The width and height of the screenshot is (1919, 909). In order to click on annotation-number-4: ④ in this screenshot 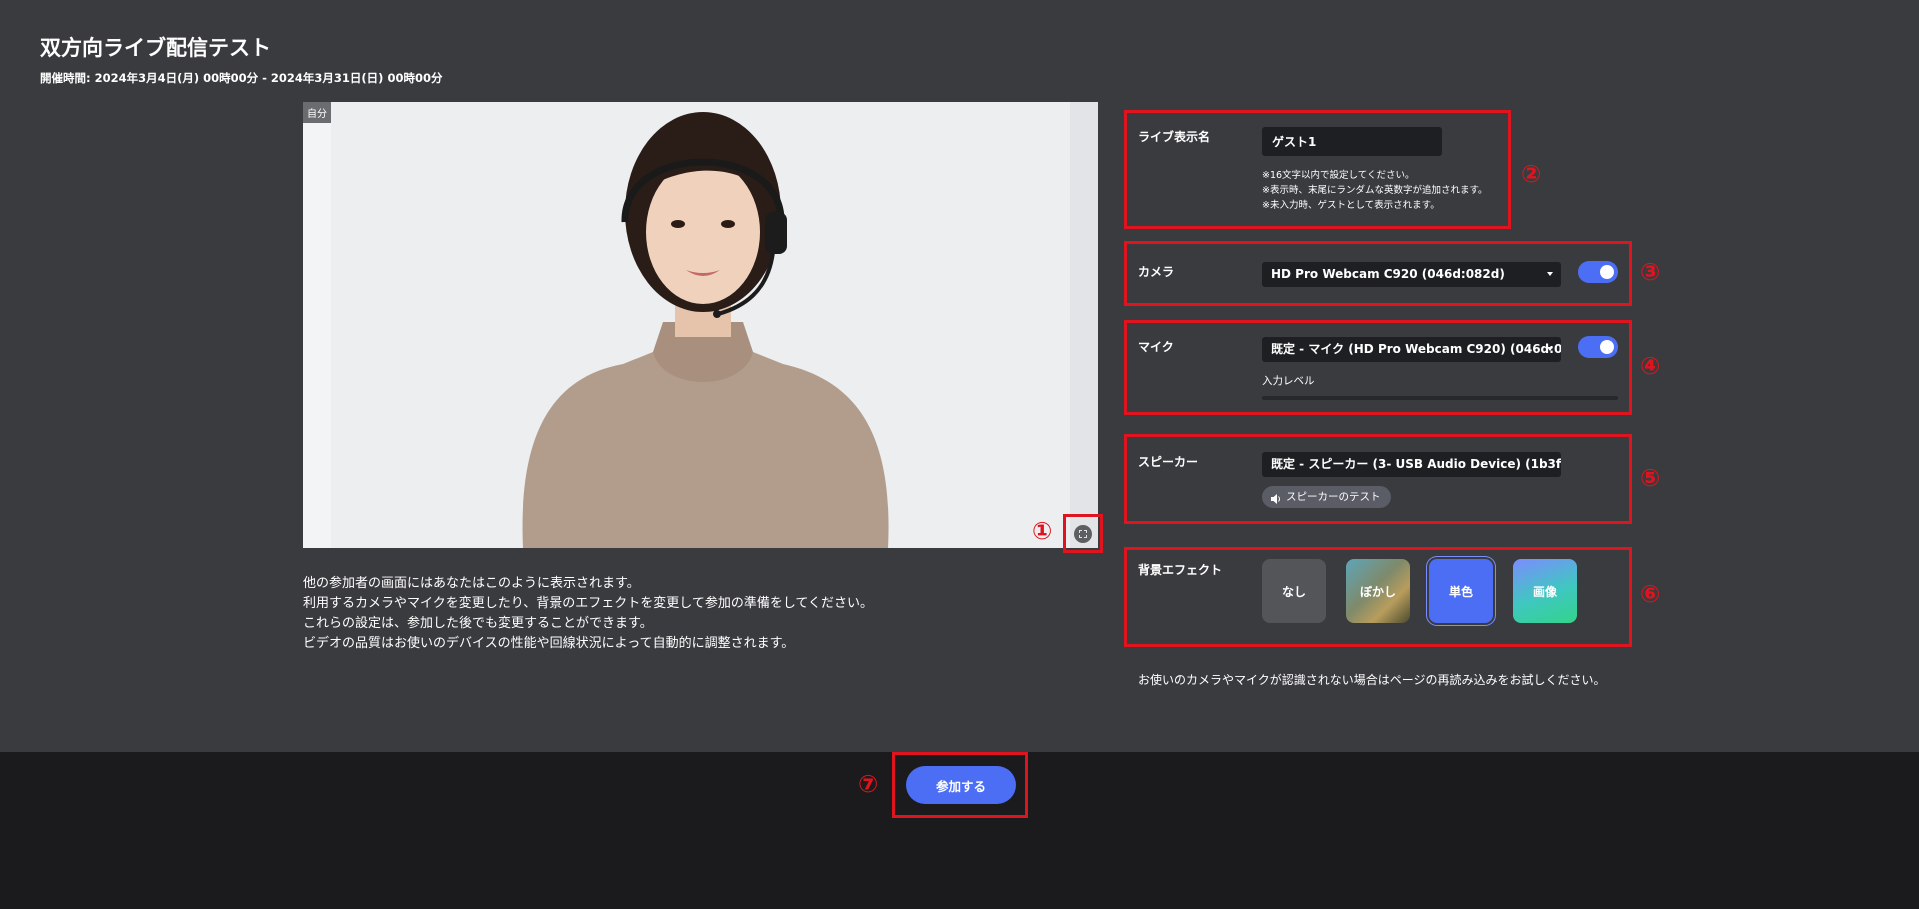, I will do `click(1650, 366)`.